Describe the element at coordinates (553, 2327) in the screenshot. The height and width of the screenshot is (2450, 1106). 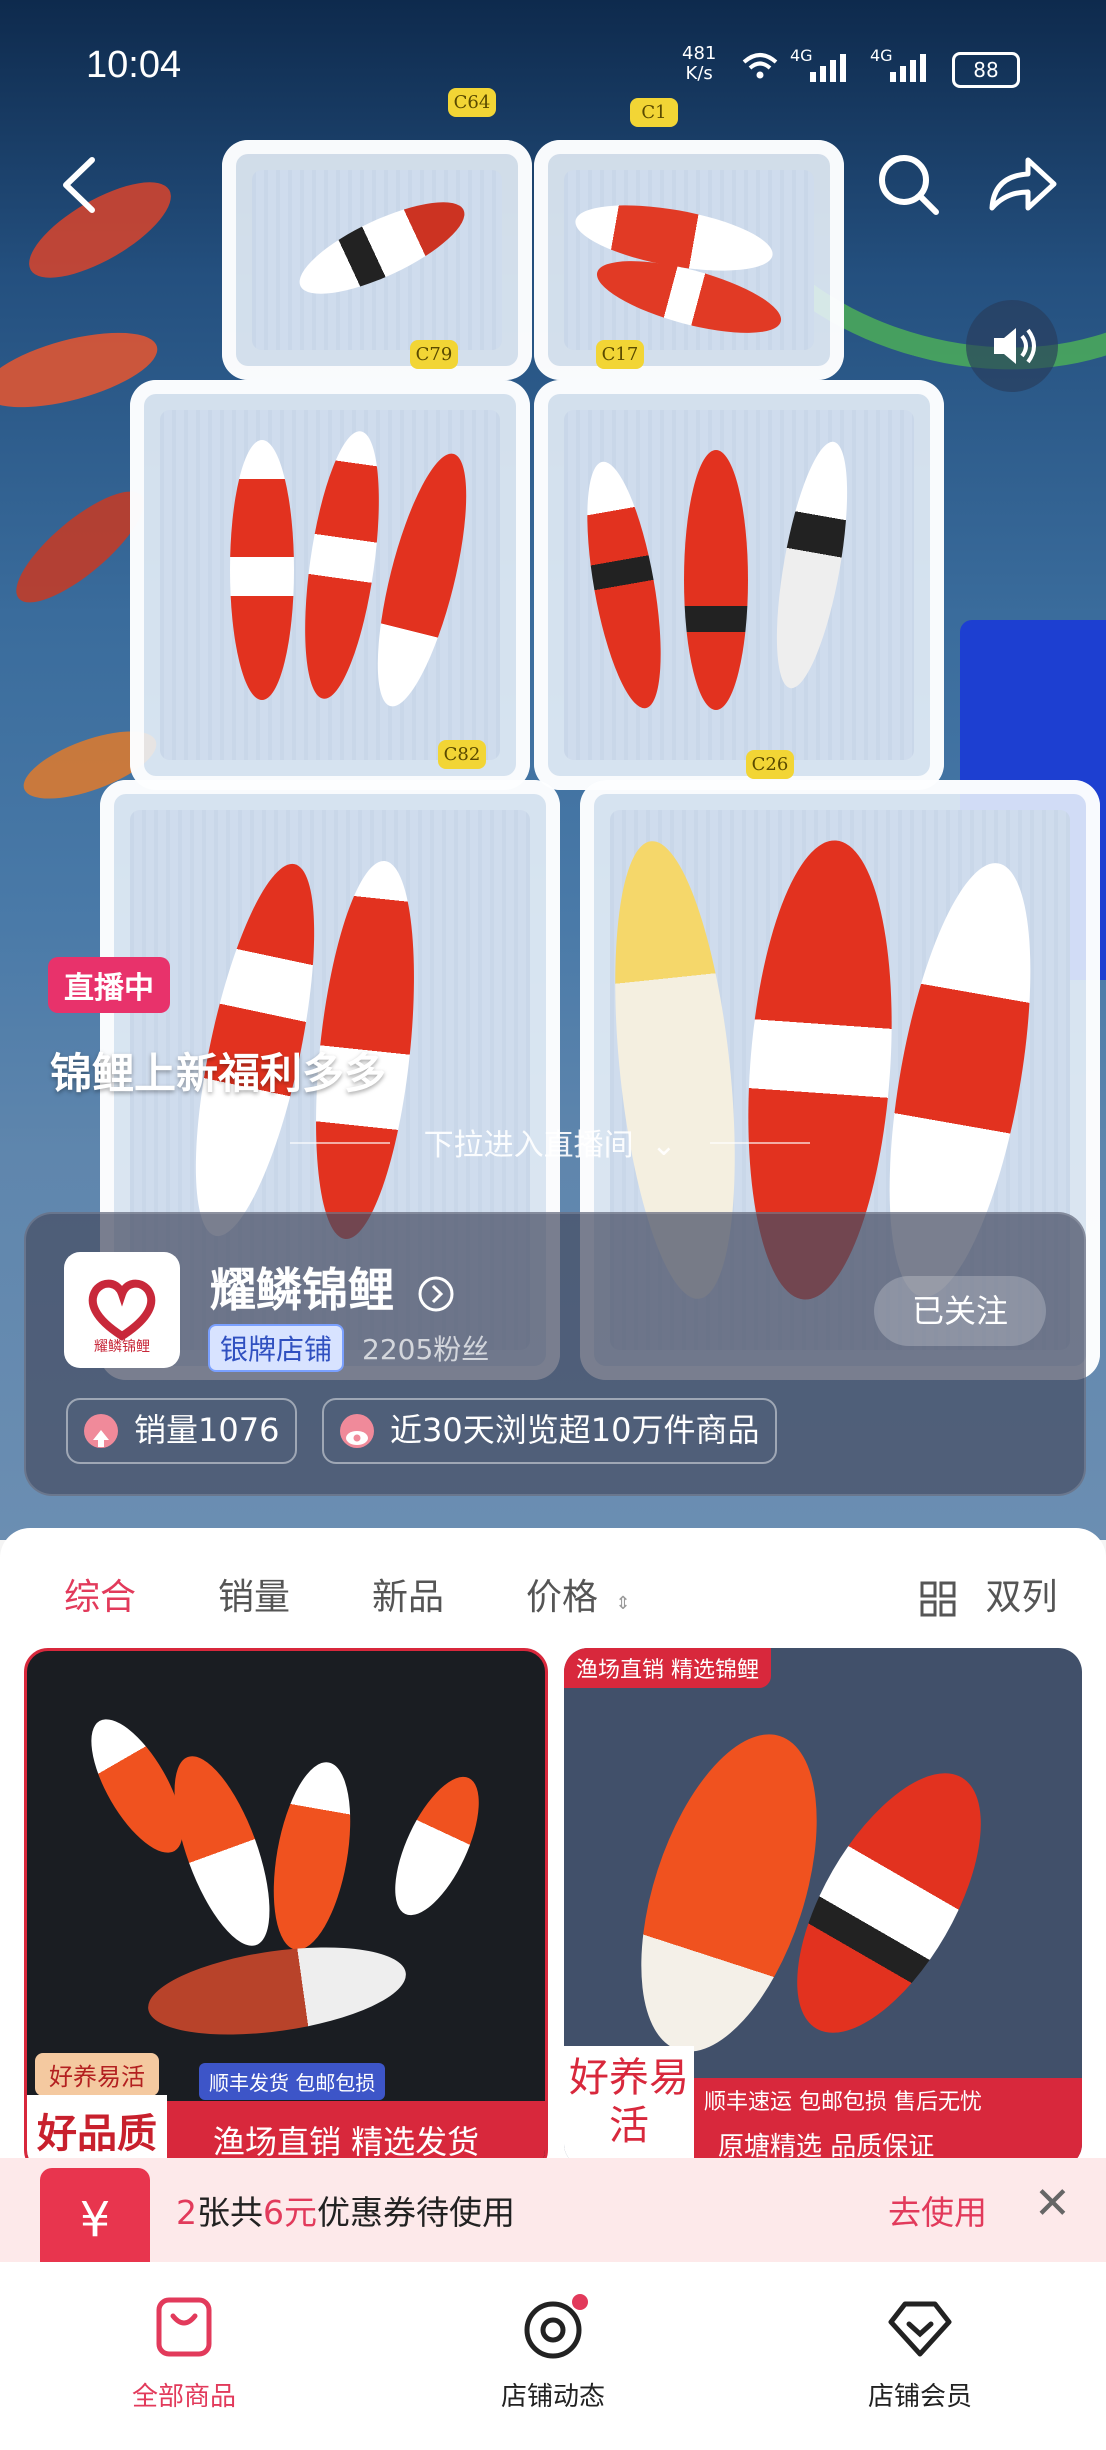
I see `camera-icon` at that location.